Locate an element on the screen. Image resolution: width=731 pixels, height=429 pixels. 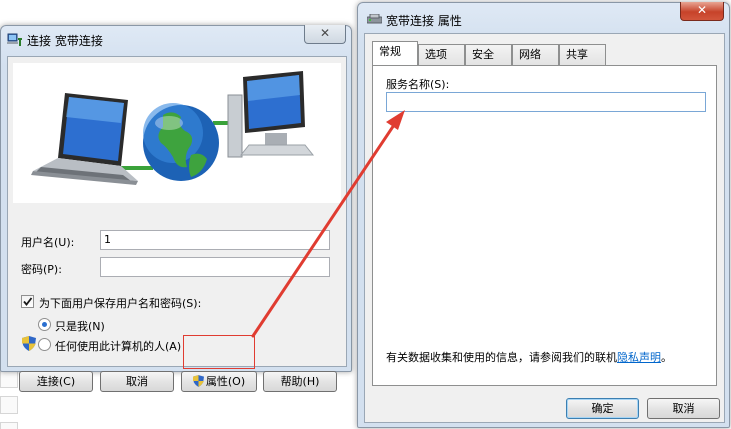
modem-icon is located at coordinates (374, 18).